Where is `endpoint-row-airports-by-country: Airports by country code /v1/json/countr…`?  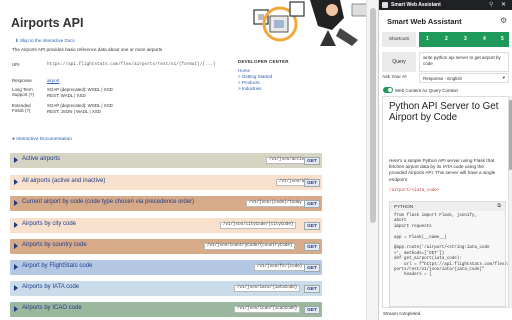
endpoint-row-airports-by-country: Airports by country code /v1/json/countr… is located at coordinates (166, 246).